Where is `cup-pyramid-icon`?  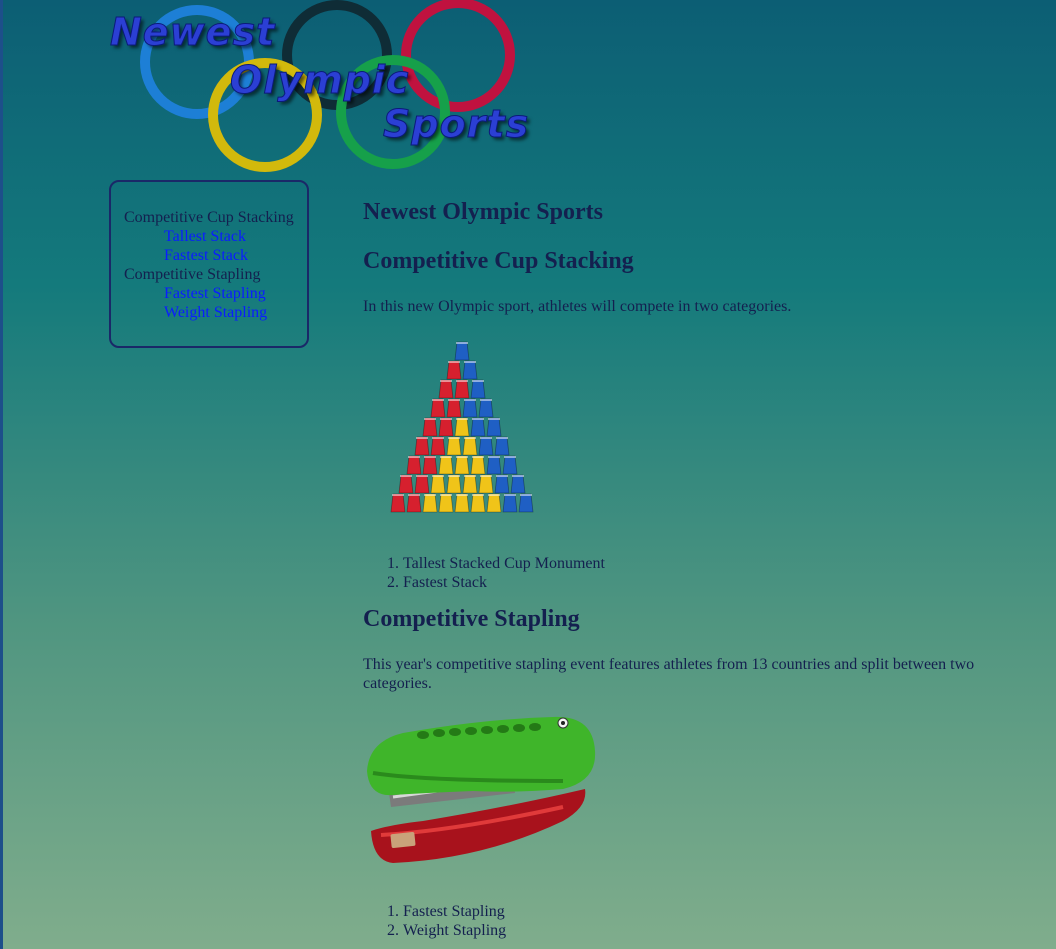
cup-pyramid-icon is located at coordinates (462, 427).